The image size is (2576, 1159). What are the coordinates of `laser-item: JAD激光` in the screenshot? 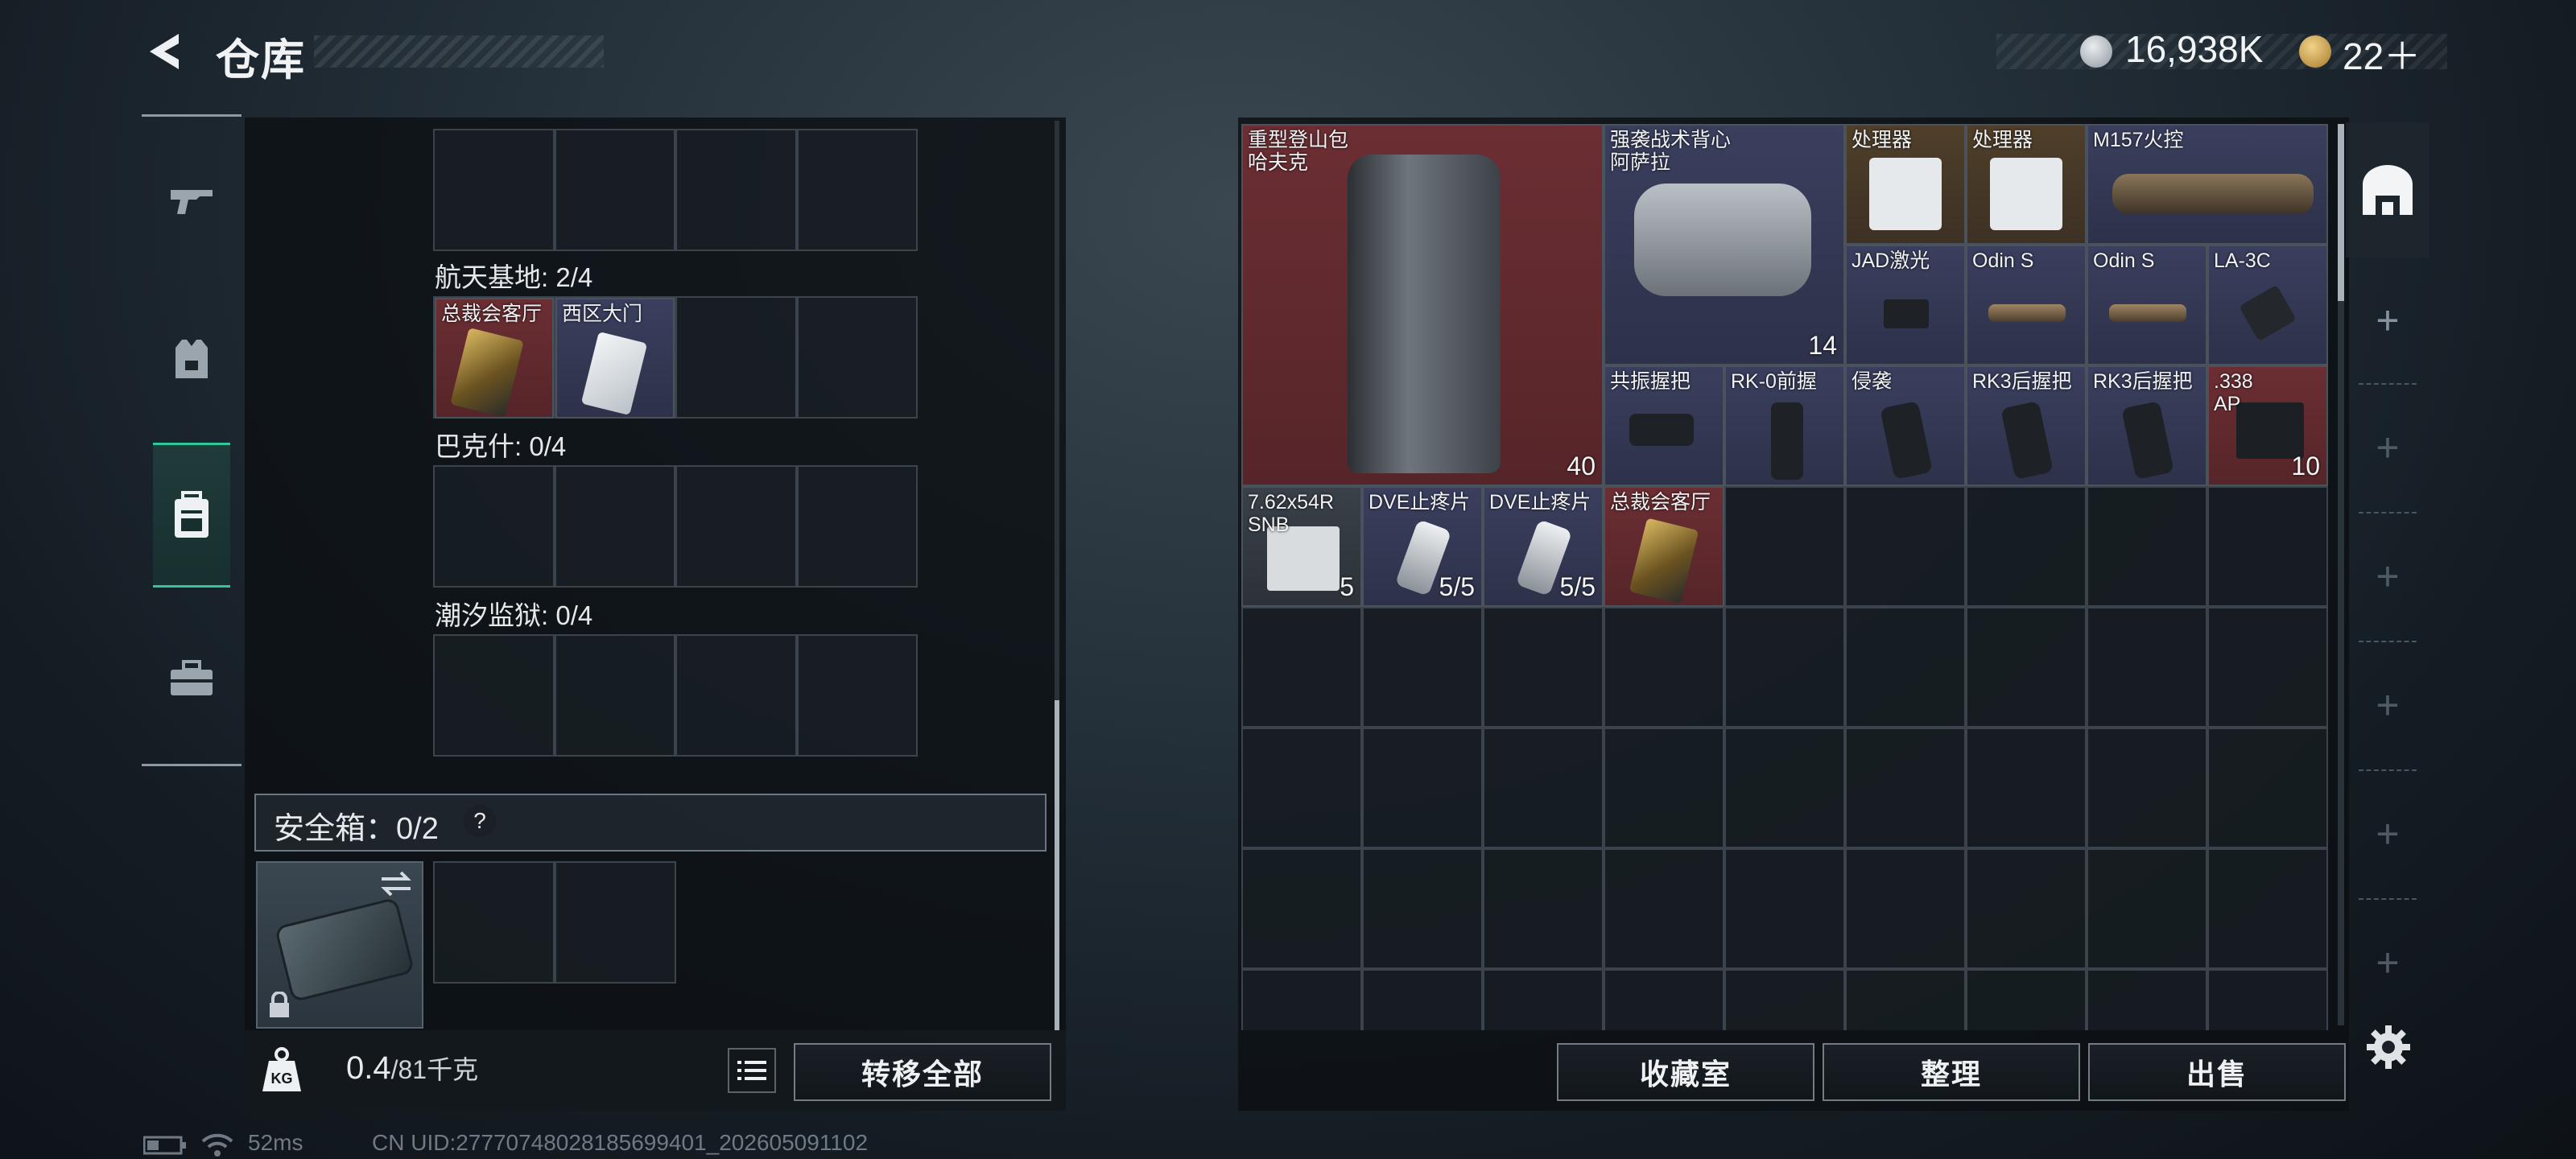 It's located at (1905, 305).